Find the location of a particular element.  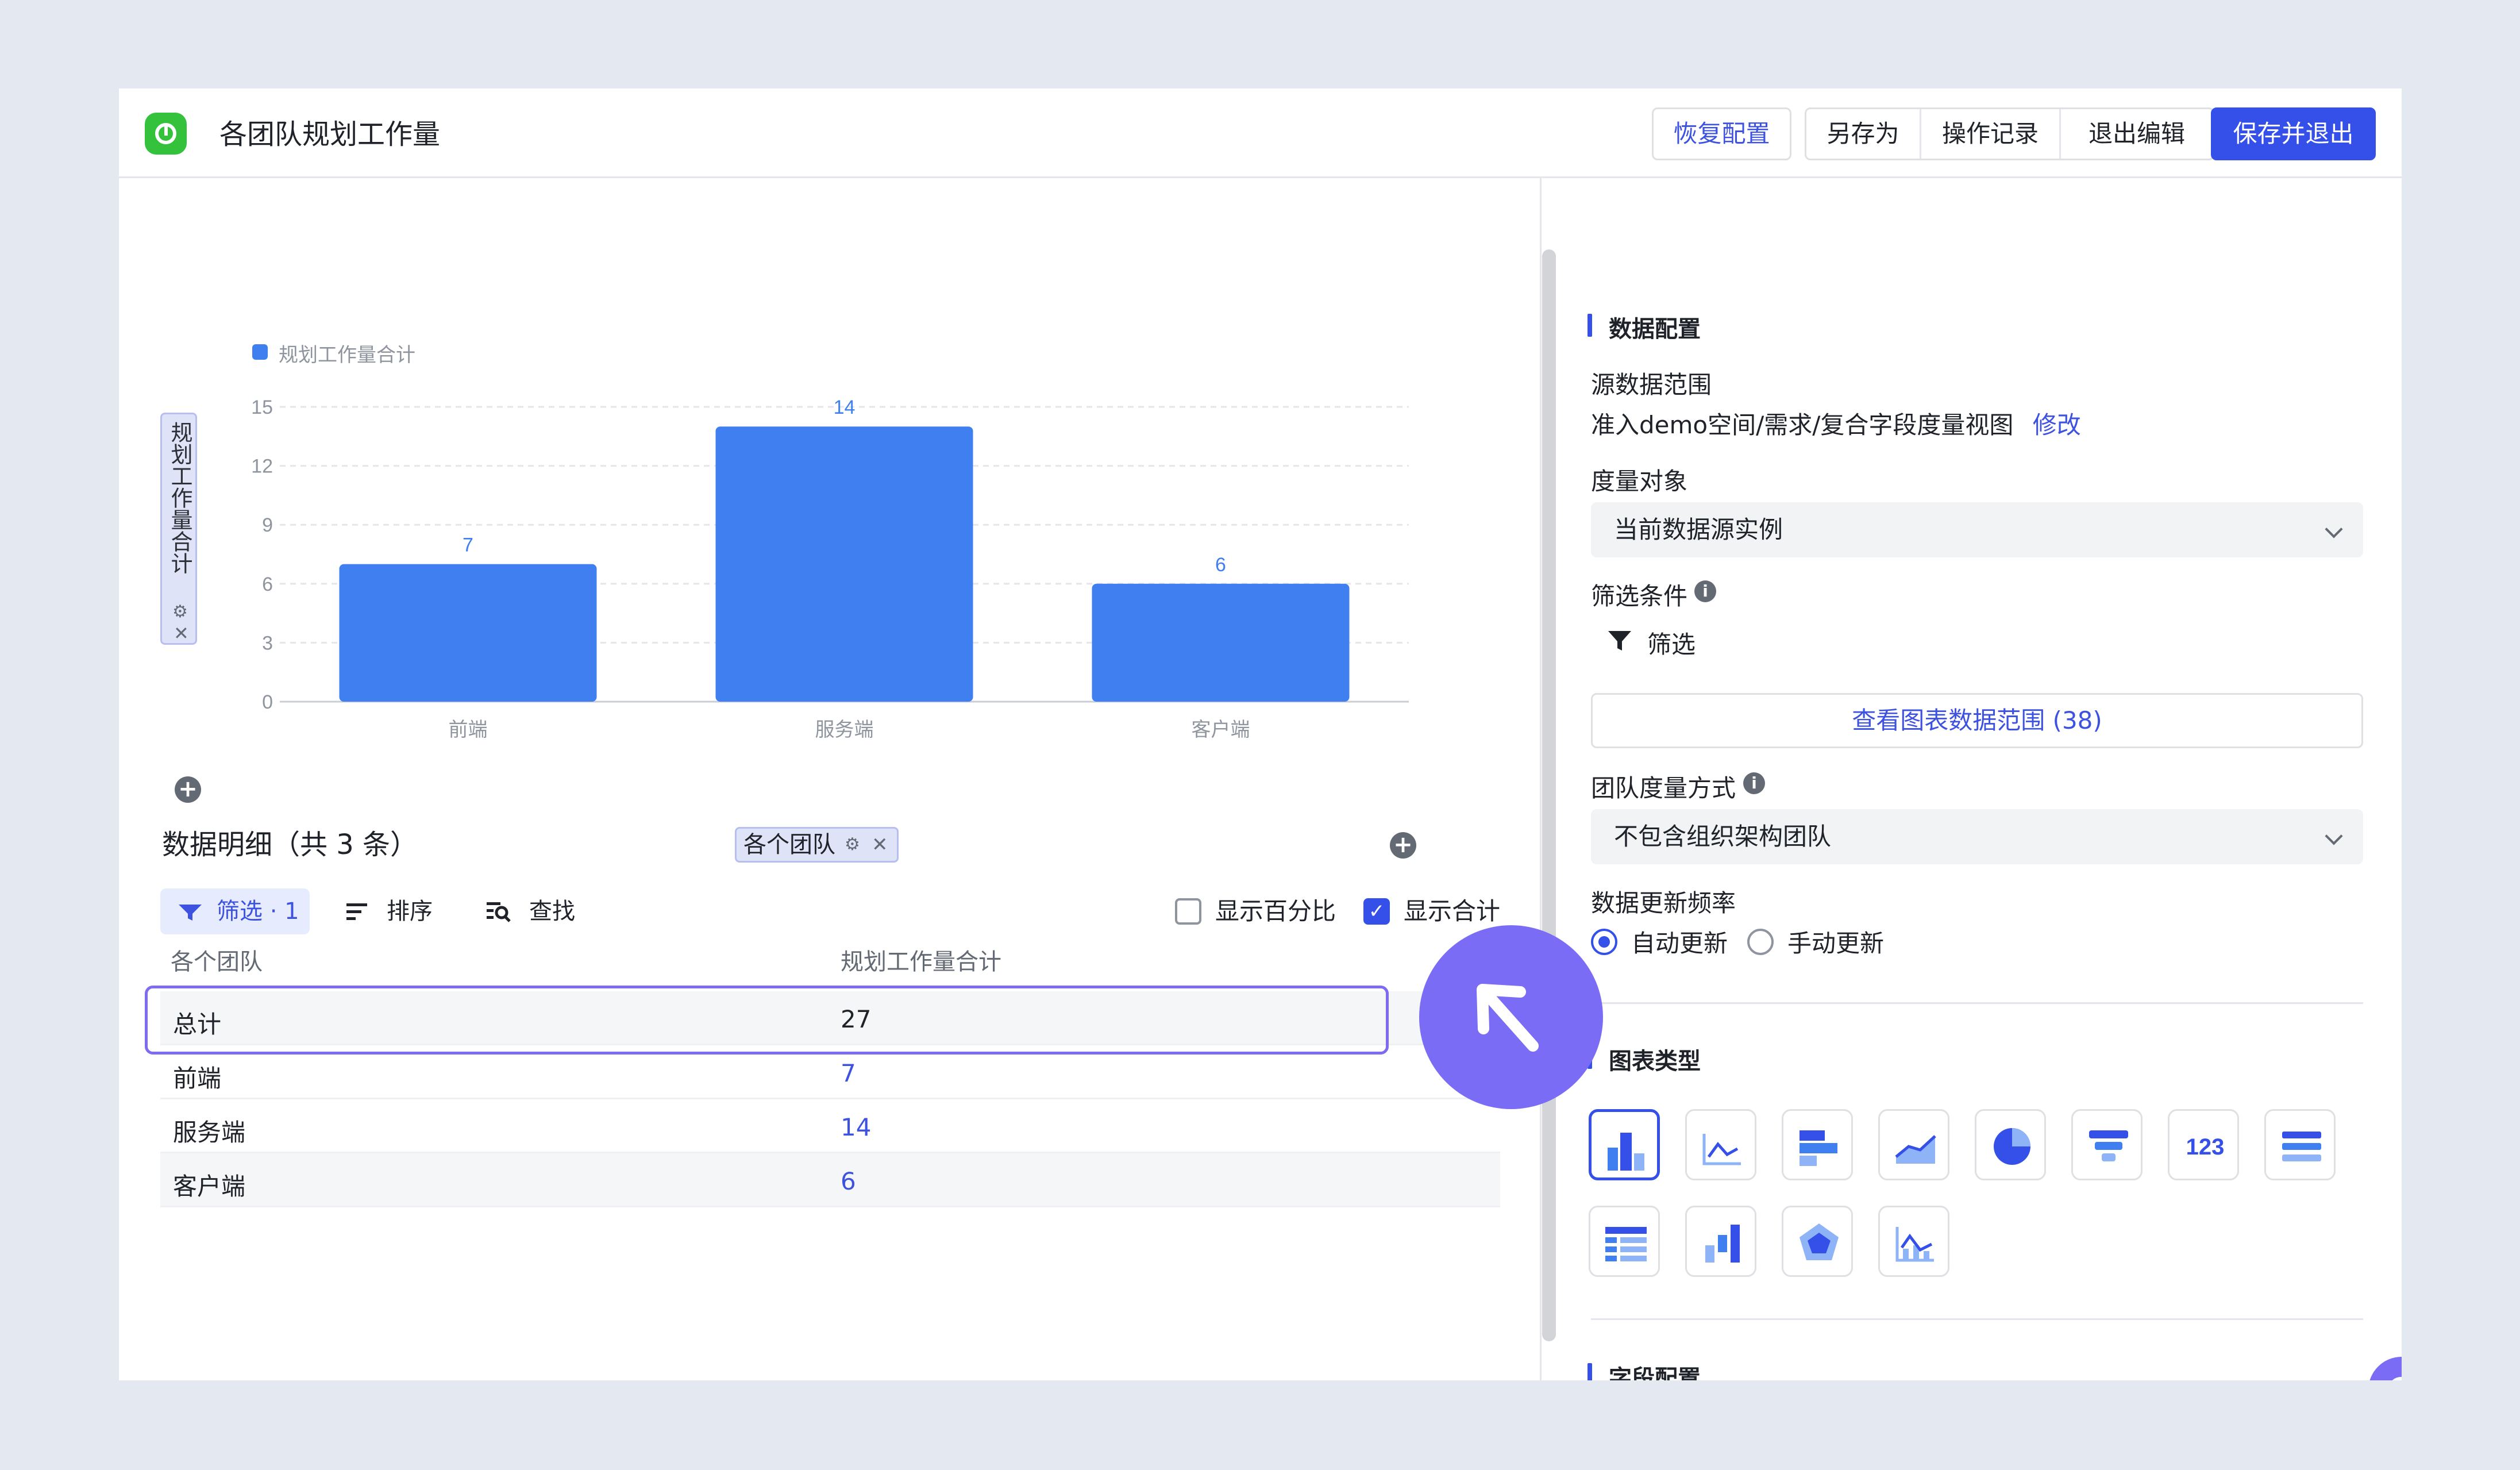

cell-team: 客户端 is located at coordinates (209, 1186).